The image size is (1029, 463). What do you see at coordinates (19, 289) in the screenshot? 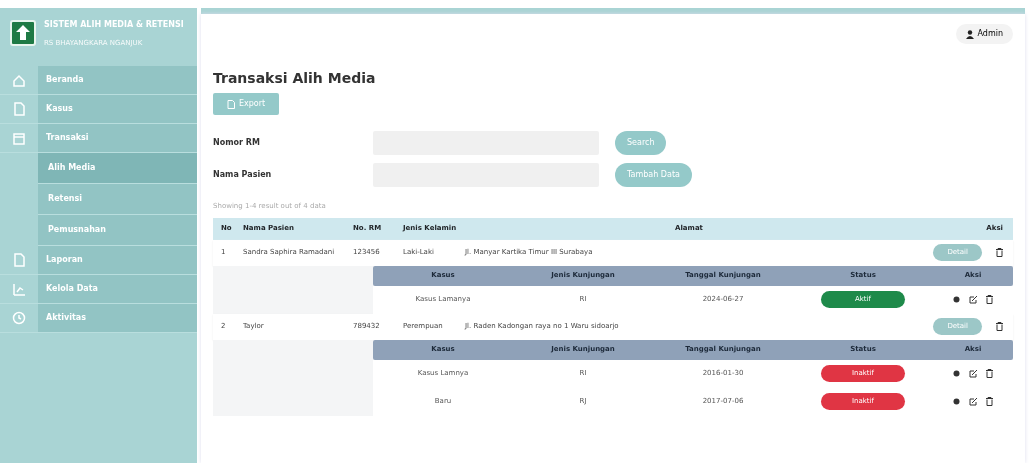
I see `chart-icon` at bounding box center [19, 289].